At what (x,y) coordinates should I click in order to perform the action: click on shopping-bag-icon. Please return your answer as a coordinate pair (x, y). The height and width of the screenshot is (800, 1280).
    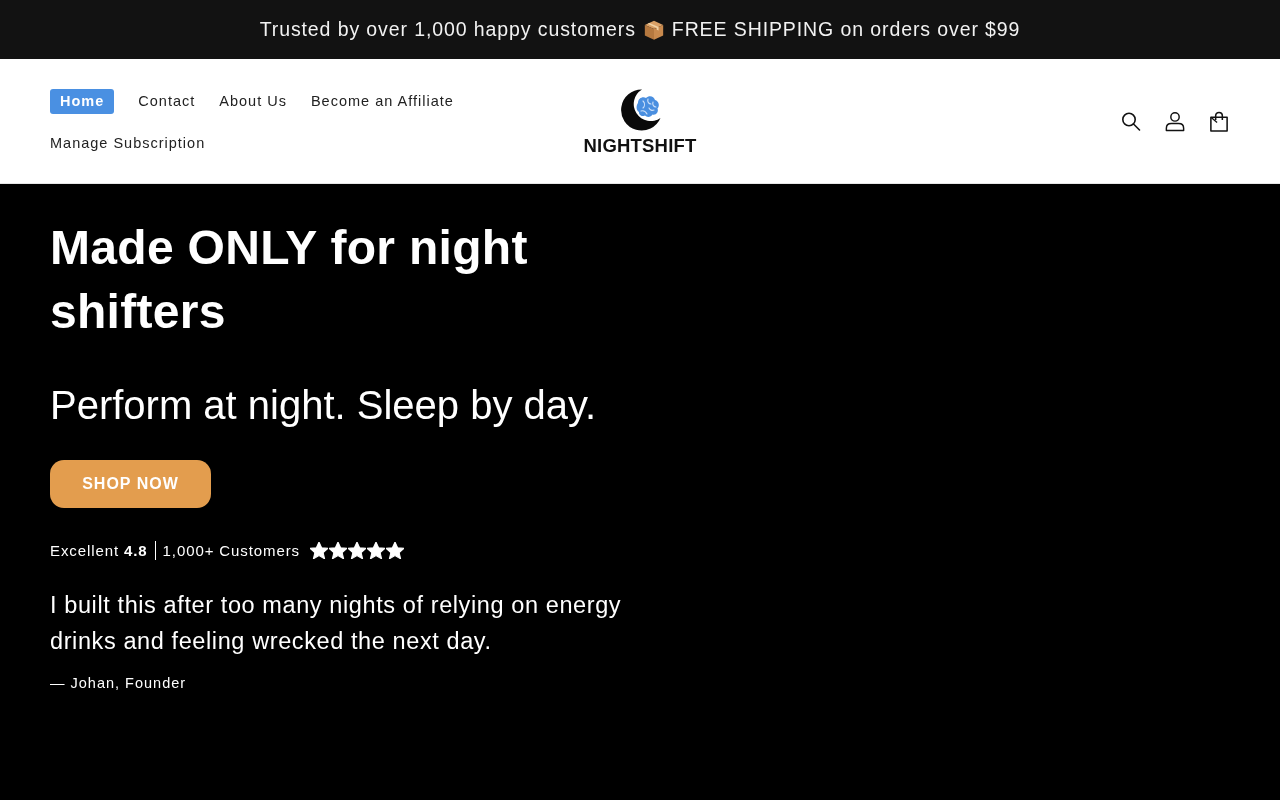
    Looking at the image, I should click on (1219, 121).